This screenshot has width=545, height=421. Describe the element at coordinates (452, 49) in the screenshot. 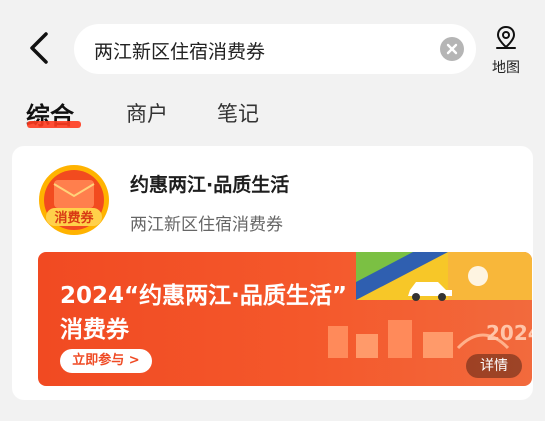

I see `clear-search-icon` at that location.